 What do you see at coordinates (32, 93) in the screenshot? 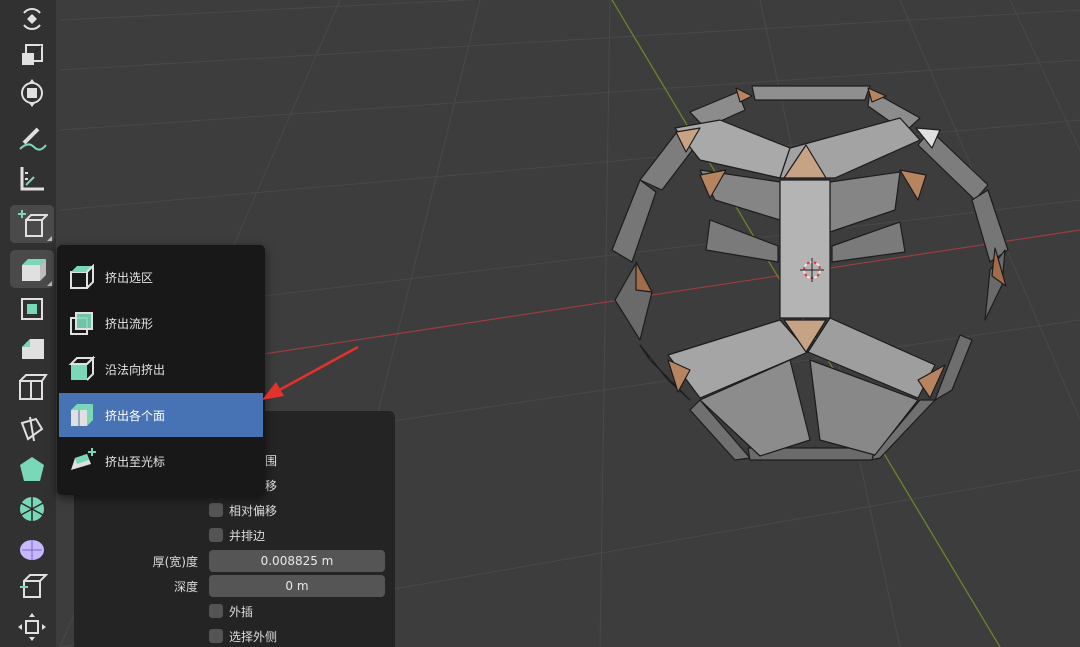
I see `transform-icon` at bounding box center [32, 93].